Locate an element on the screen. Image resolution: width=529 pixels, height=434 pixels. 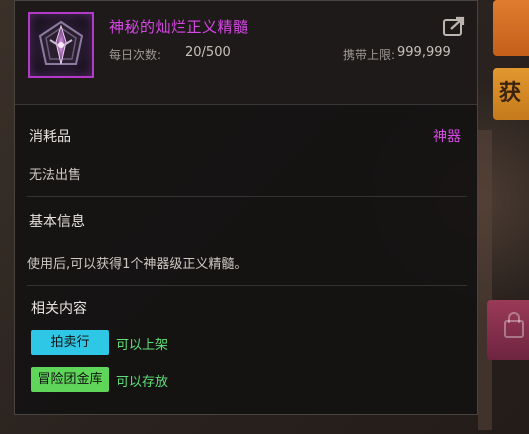
item-type: 消耗品 is located at coordinates (50, 137).